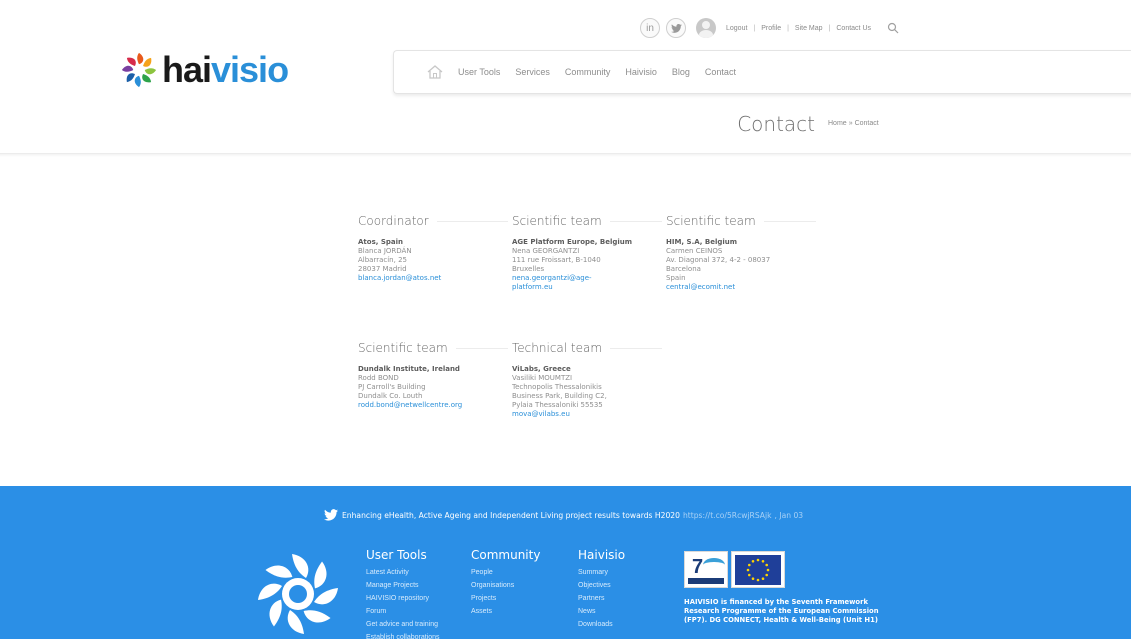 The image size is (1131, 639). I want to click on footer-column-title: Haivisio, so click(602, 555).